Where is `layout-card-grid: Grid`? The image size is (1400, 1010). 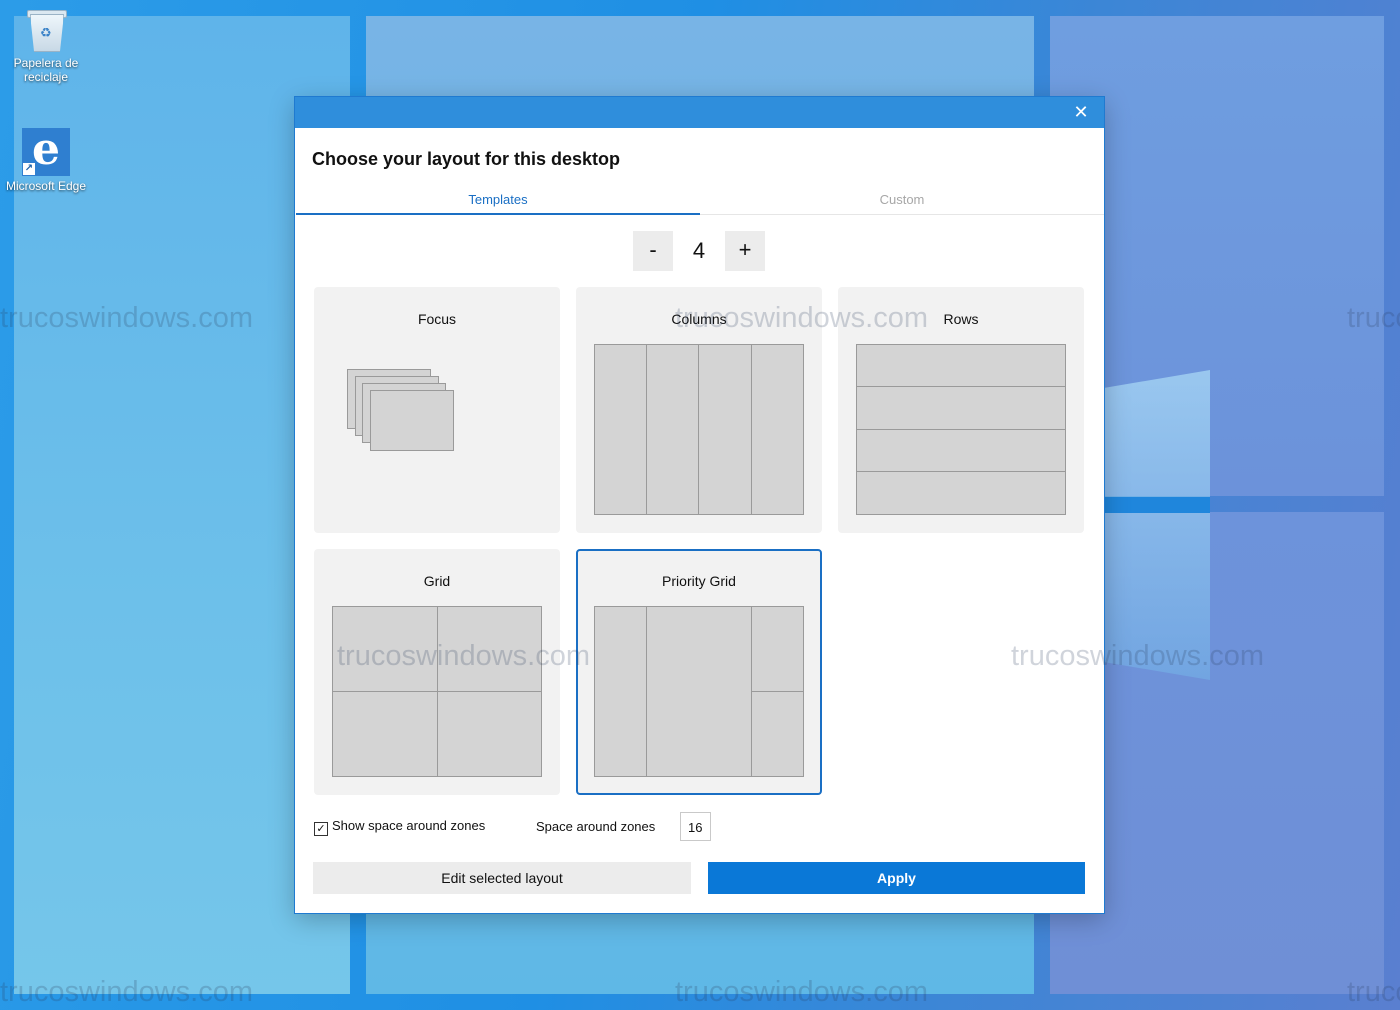
layout-card-grid: Grid is located at coordinates (437, 672).